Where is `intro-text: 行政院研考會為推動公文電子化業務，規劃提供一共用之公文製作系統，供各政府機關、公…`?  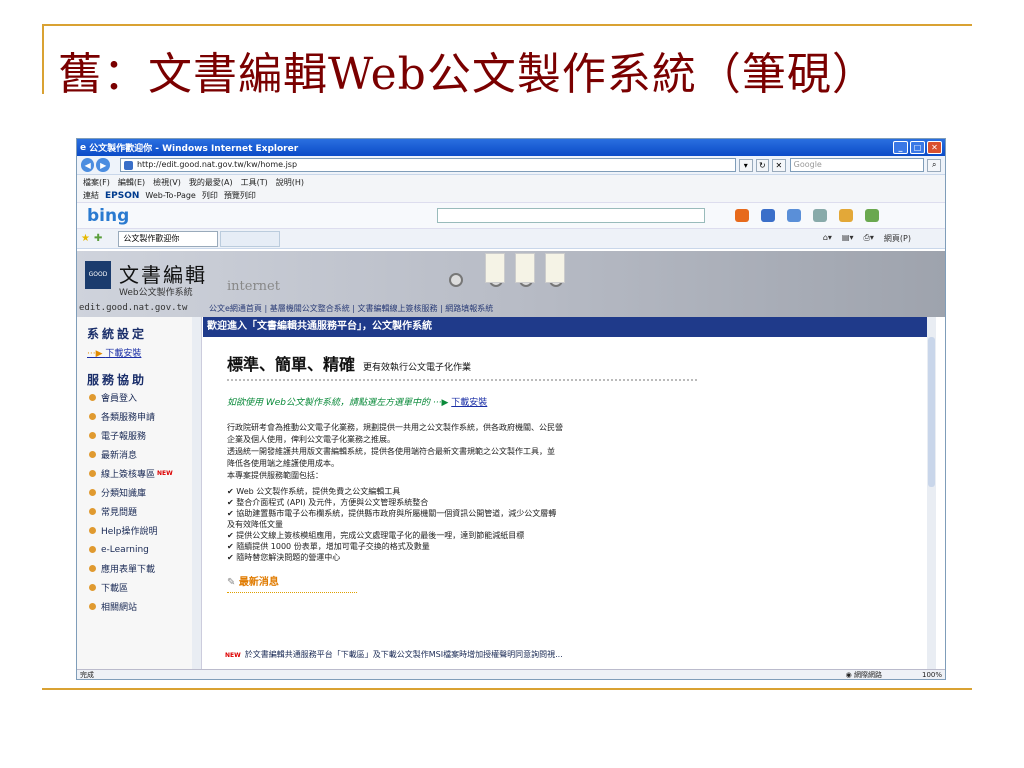
intro-text: 行政院研考會為推動公文電子化業務，規劃提供一共用之公文製作系統，供各政府機關、公… is located at coordinates (395, 451).